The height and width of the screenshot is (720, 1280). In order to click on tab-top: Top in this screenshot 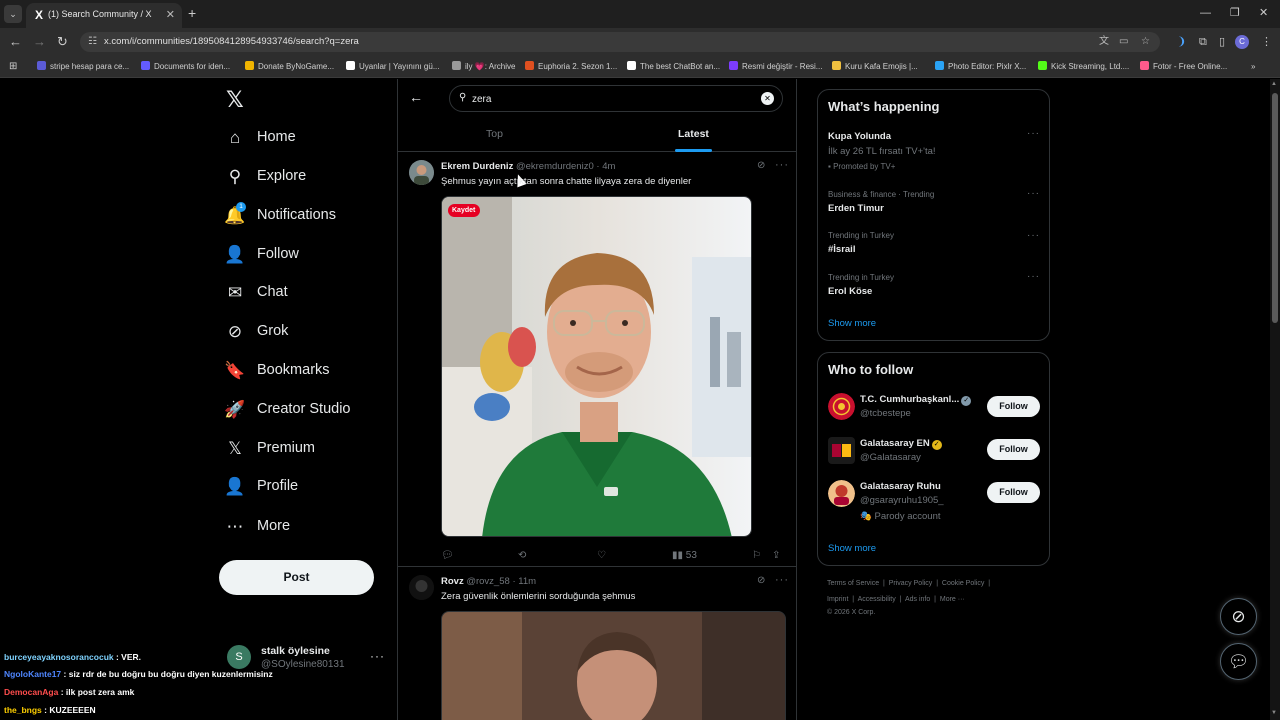, I will do `click(494, 134)`.